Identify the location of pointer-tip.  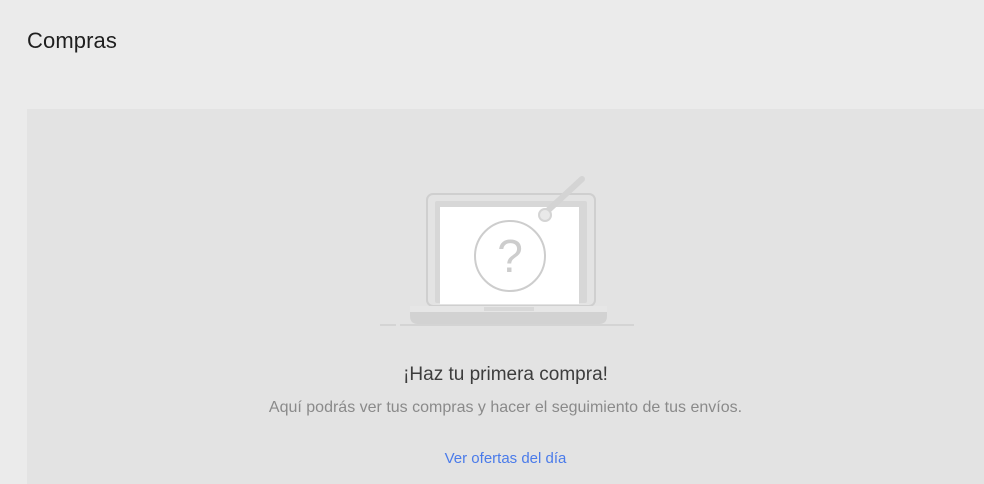
(545, 215).